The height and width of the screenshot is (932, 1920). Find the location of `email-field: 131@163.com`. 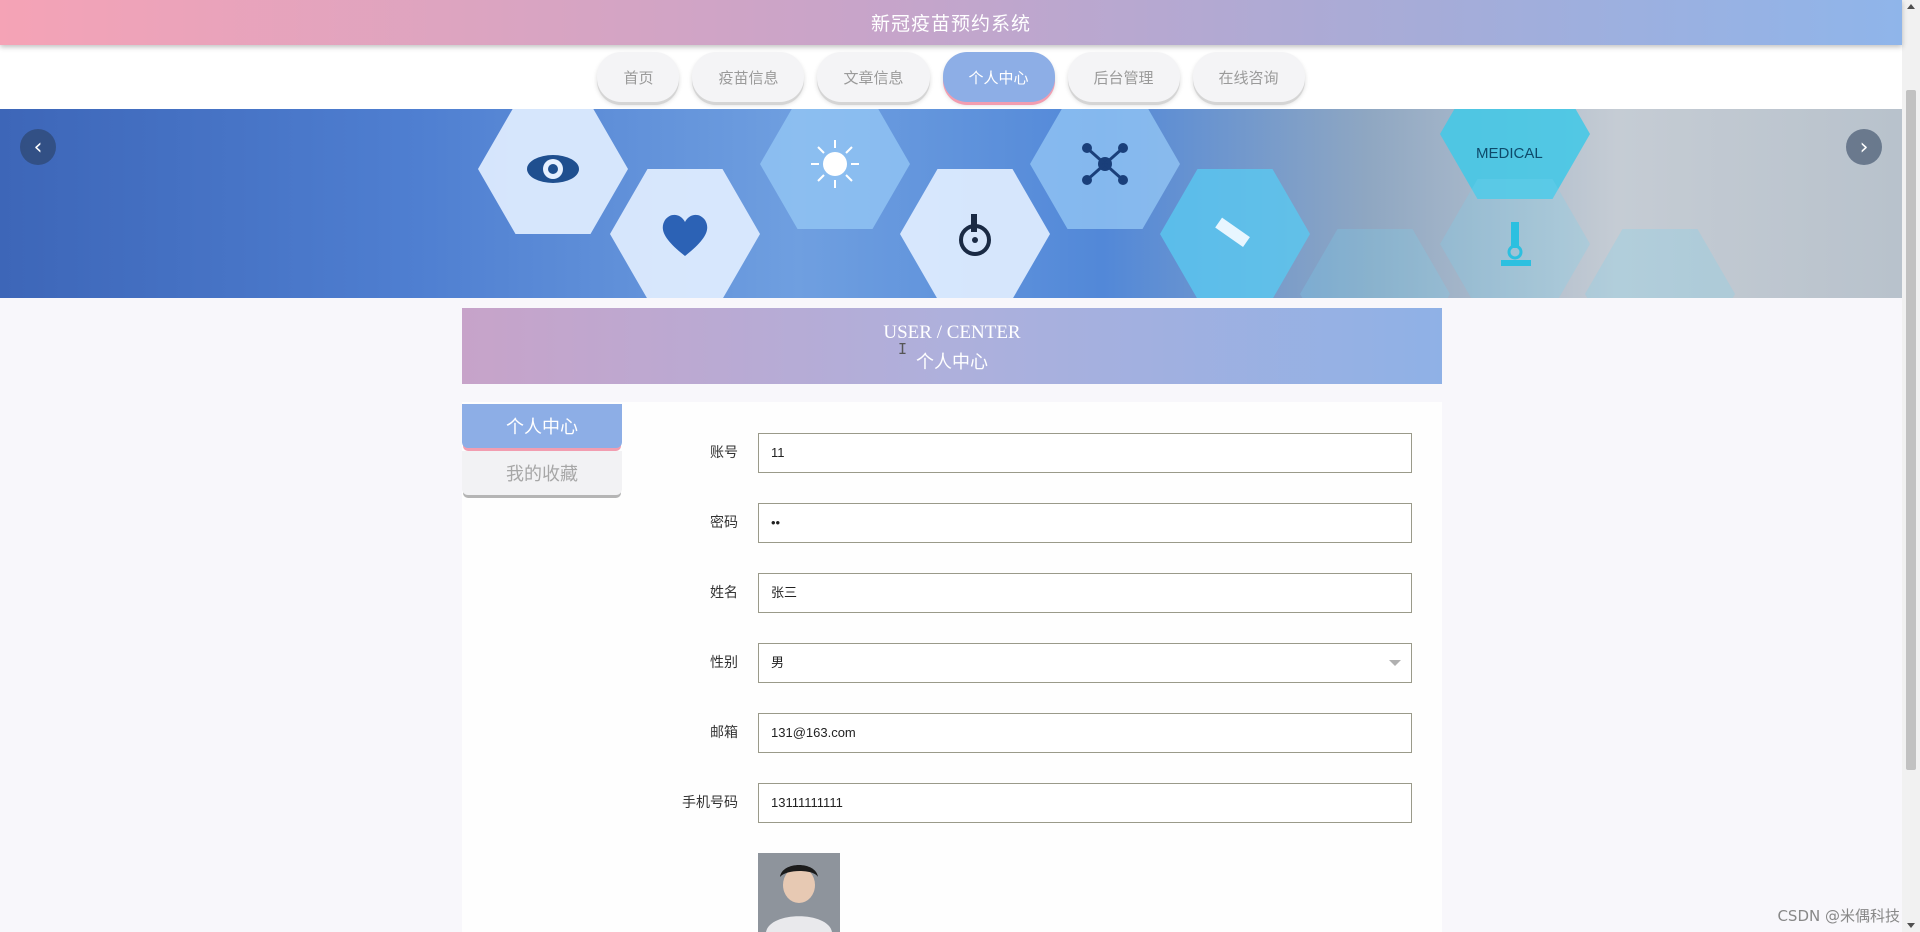

email-field: 131@163.com is located at coordinates (1085, 733).